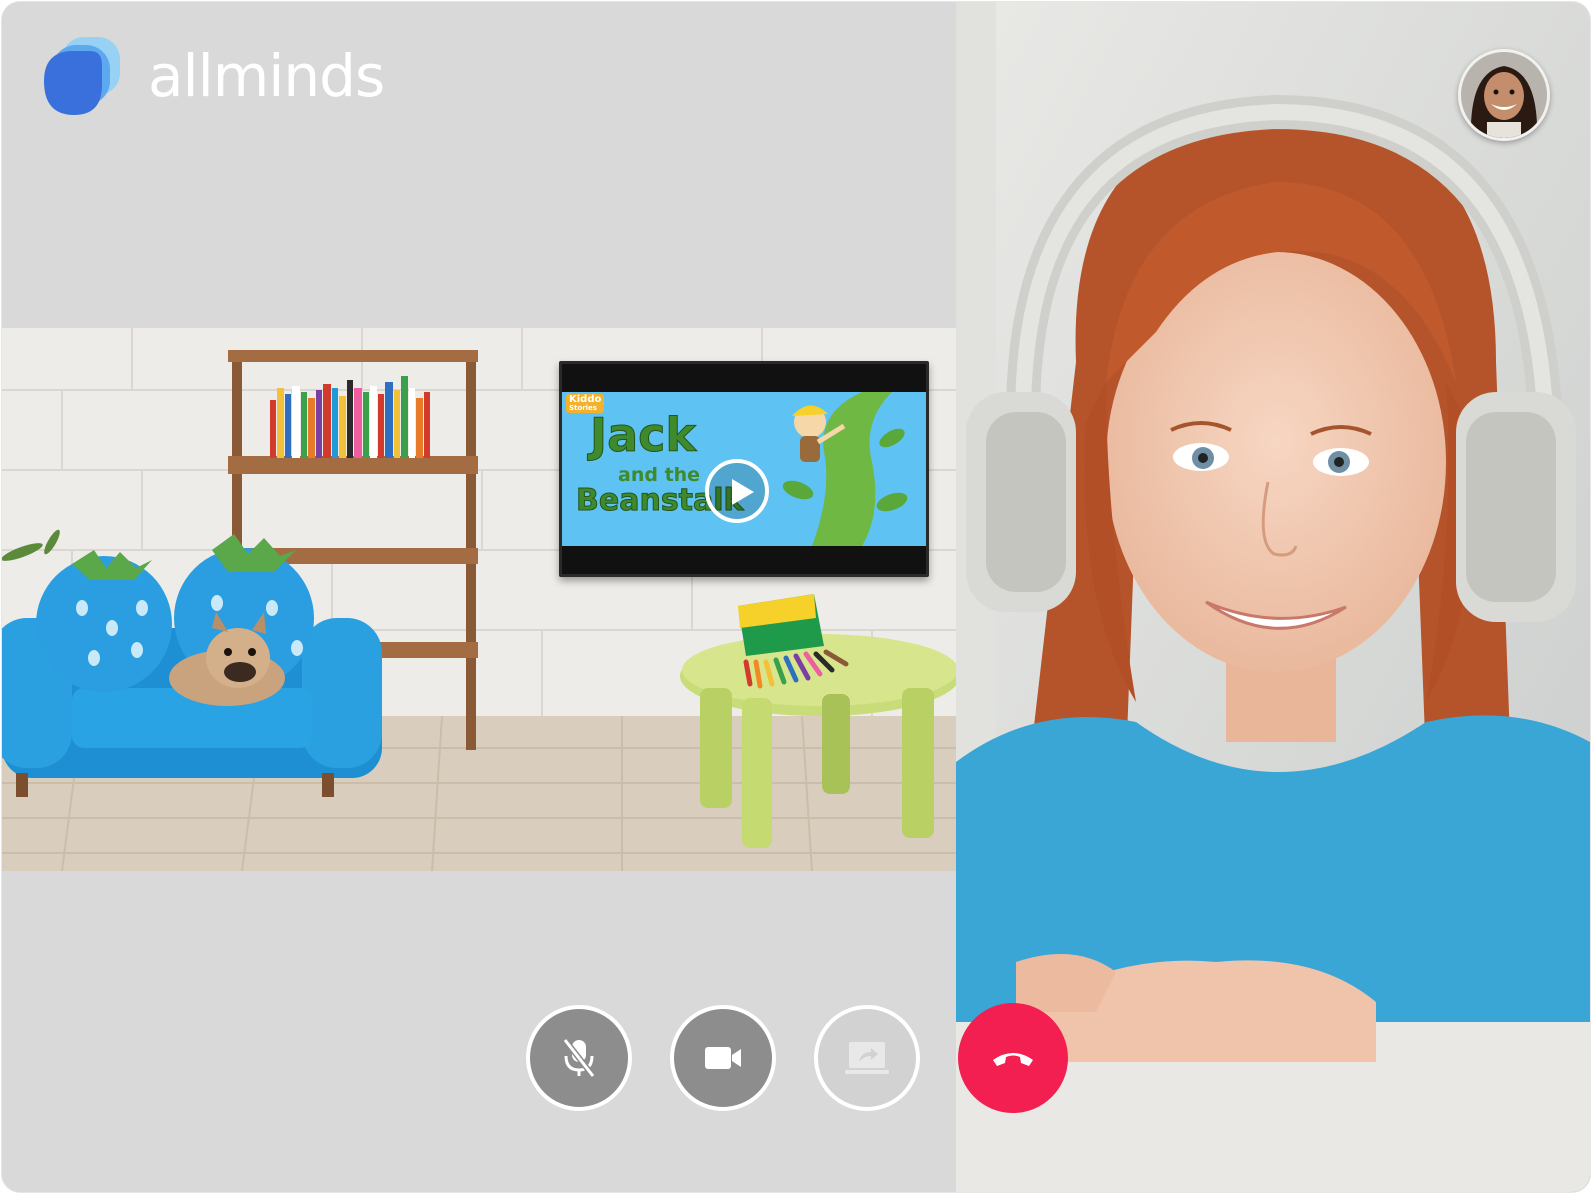 This screenshot has width=1594, height=1197. I want to click on toggle-camera-button, so click(723, 1058).